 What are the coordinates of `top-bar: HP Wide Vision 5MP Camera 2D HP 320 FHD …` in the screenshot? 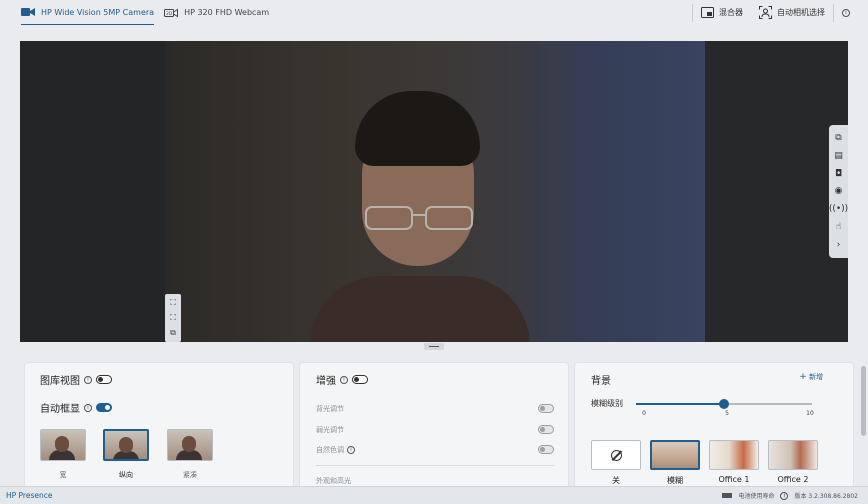 It's located at (434, 12).